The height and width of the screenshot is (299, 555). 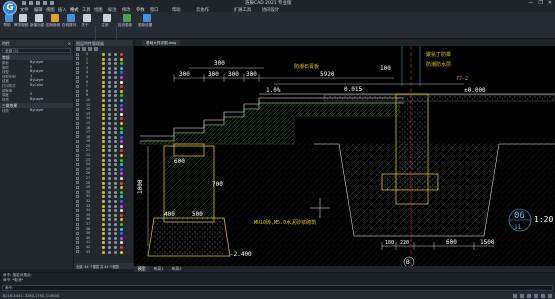 I want to click on ribbon-button: 如何使用, so click(x=54, y=21).